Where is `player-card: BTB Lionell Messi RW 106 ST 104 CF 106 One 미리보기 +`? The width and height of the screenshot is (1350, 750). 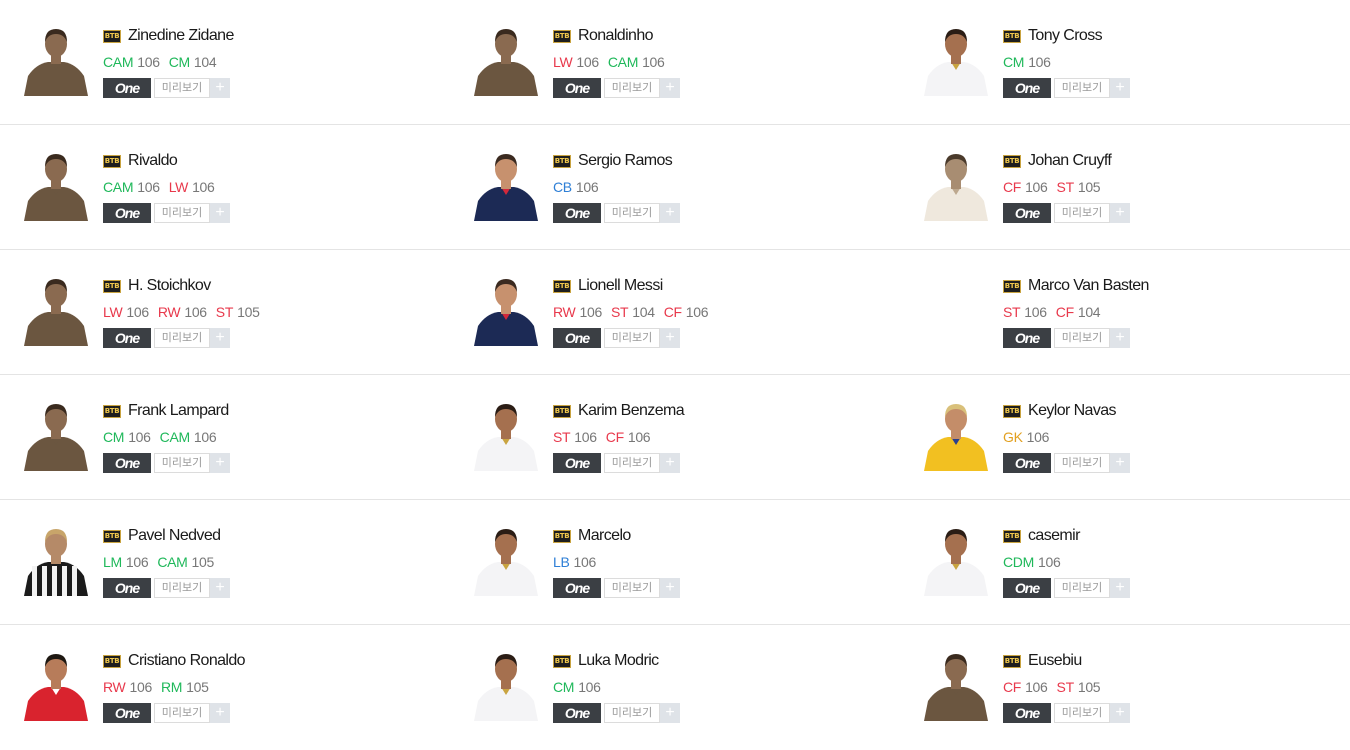 player-card: BTB Lionell Messi RW 106 ST 104 CF 106 One 미리보기 + is located at coordinates (675, 312).